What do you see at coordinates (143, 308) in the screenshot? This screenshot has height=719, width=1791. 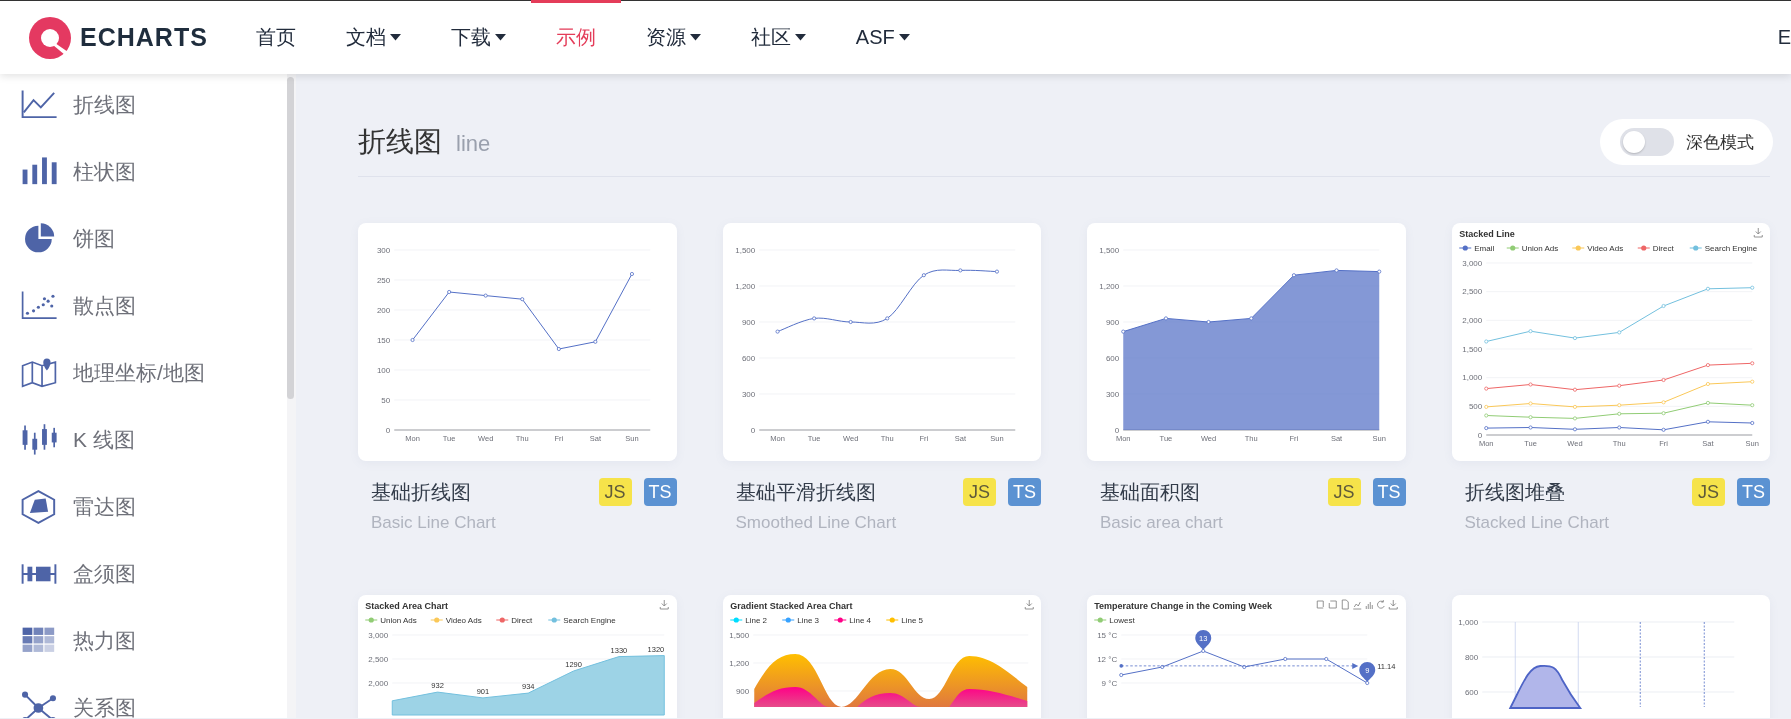 I see `sidebar-item: 散点图` at bounding box center [143, 308].